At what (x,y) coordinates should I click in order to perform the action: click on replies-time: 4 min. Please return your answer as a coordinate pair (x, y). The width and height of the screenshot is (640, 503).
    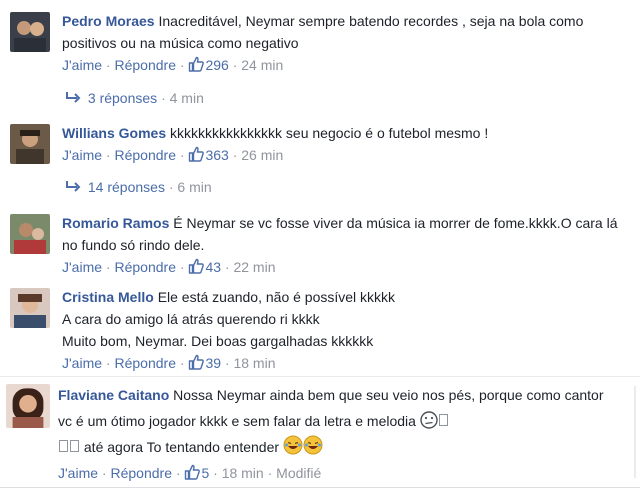
    Looking at the image, I should click on (186, 98).